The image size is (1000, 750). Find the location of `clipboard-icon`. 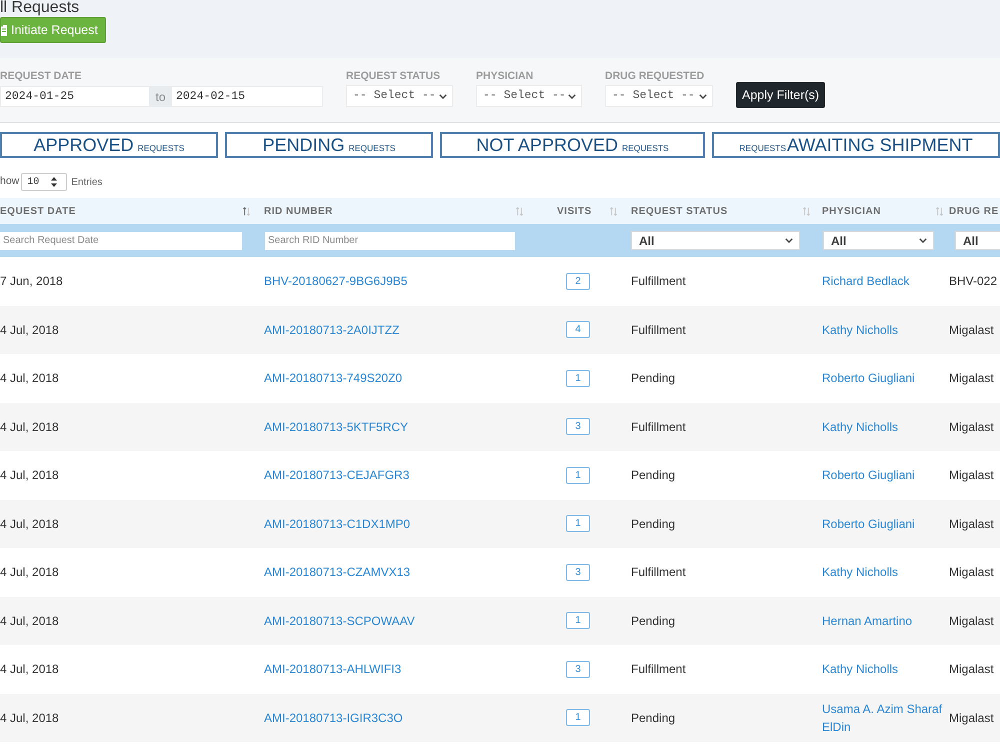

clipboard-icon is located at coordinates (4, 30).